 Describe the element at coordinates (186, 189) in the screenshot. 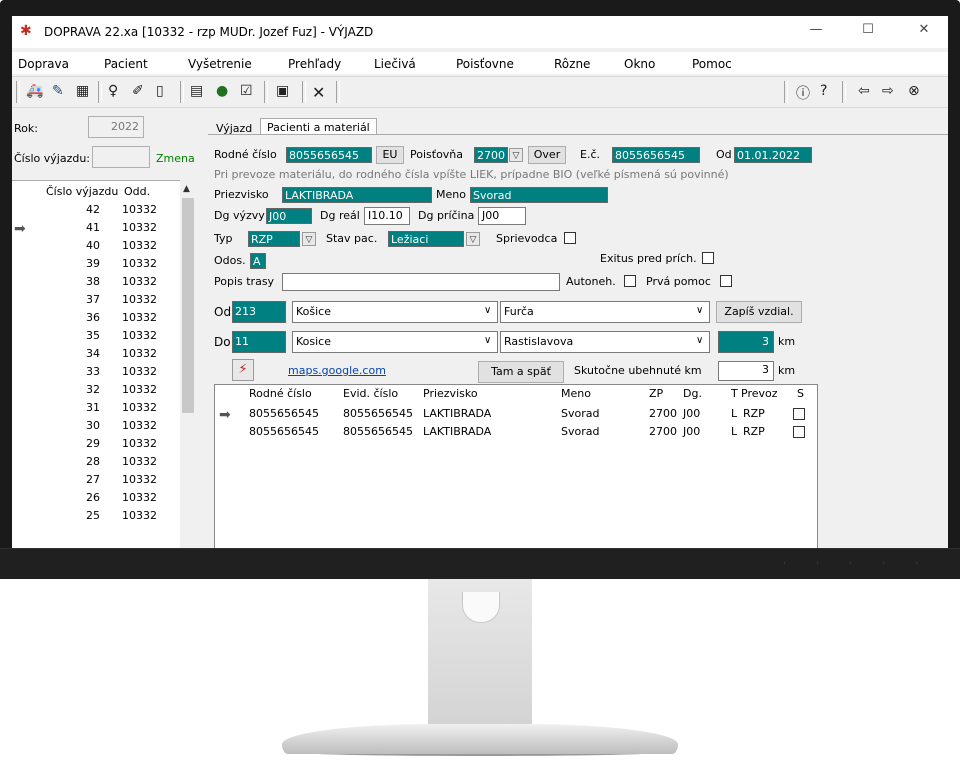

I see `scroll-up-icon: ▲` at that location.